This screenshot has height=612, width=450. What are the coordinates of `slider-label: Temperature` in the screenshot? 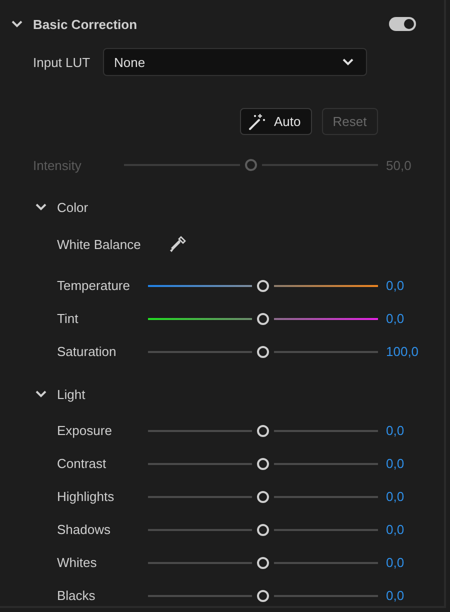 It's located at (94, 285).